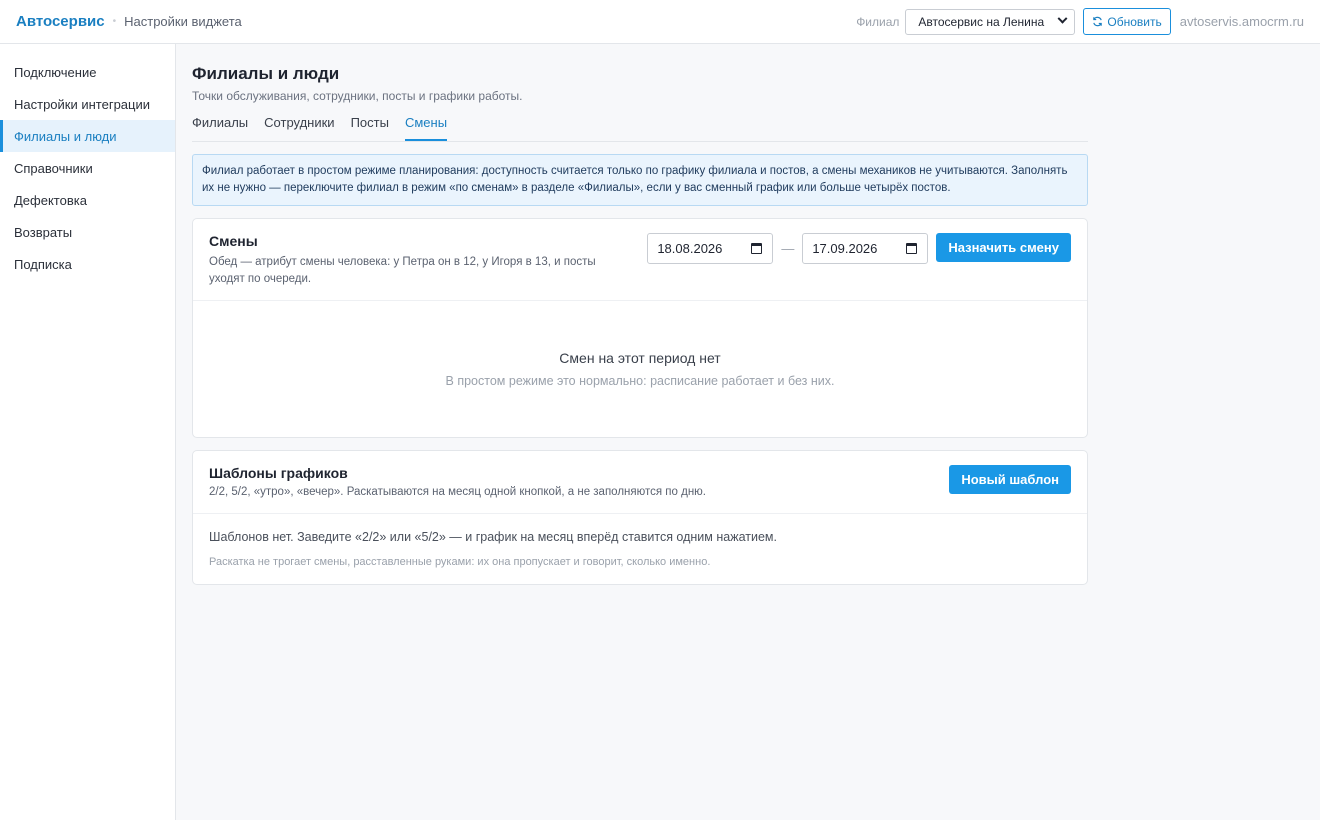  I want to click on sidebar-item-label: Дефектовка, so click(50, 200).